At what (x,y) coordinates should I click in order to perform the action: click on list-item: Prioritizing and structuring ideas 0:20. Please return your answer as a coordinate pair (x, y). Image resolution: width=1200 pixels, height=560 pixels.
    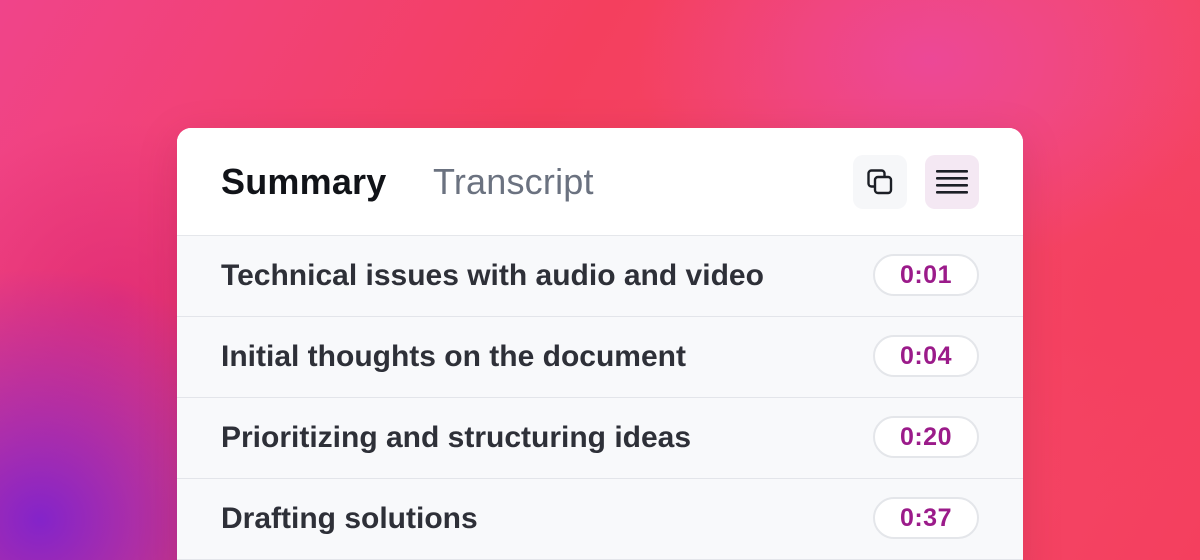
    Looking at the image, I should click on (600, 438).